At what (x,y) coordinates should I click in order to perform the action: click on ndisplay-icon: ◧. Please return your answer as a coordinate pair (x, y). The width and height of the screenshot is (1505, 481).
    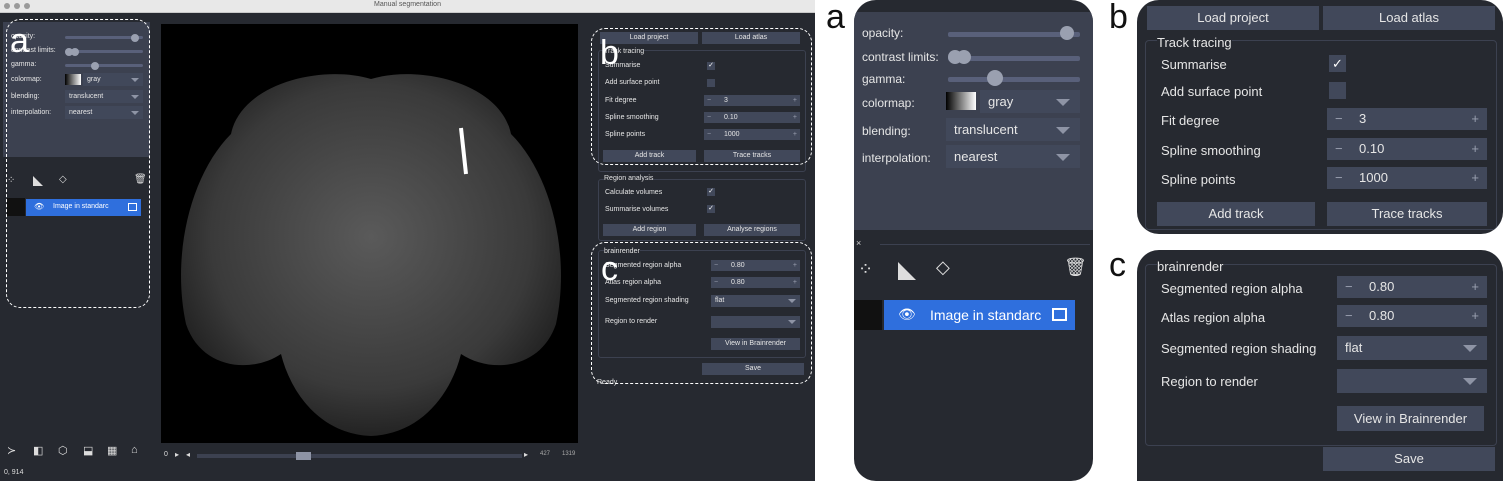
    Looking at the image, I should click on (38, 450).